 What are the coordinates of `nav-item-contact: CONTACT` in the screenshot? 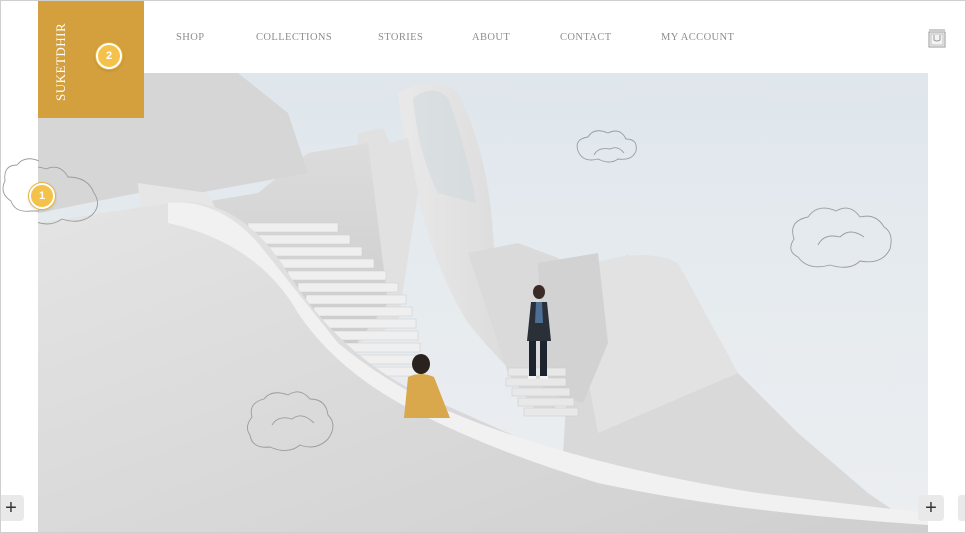 It's located at (586, 37).